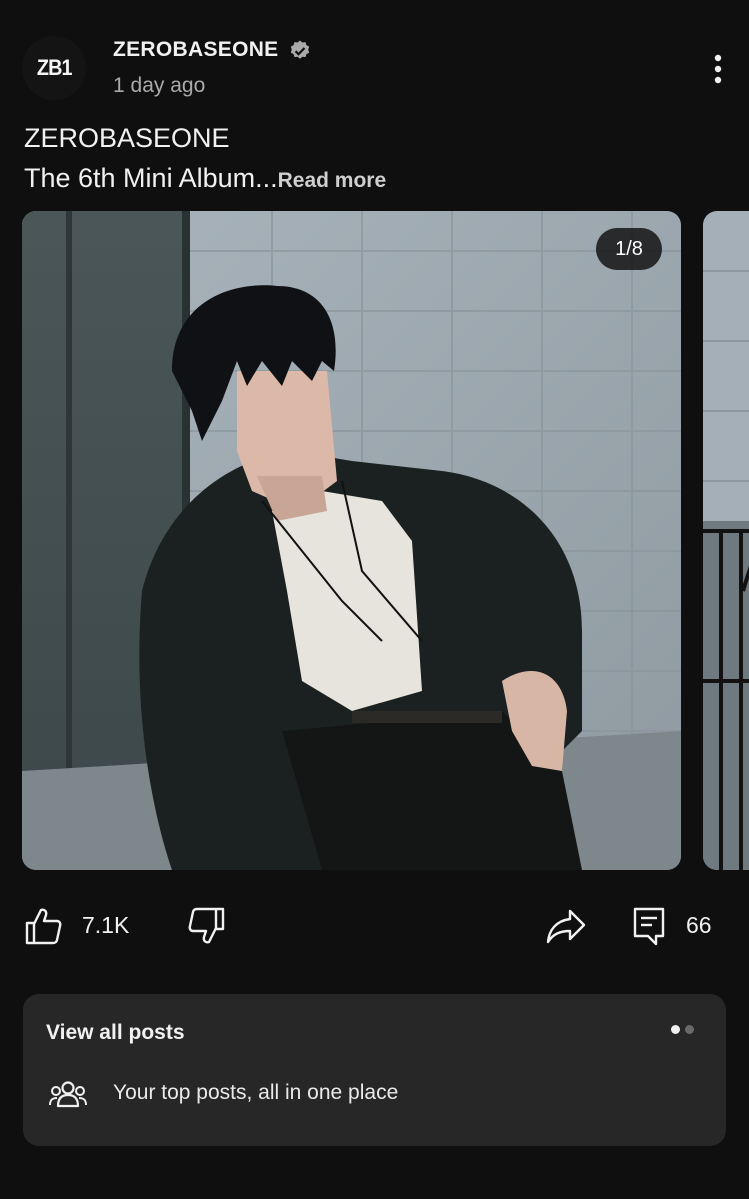  I want to click on avatar-logo-text: ZB1, so click(54, 67).